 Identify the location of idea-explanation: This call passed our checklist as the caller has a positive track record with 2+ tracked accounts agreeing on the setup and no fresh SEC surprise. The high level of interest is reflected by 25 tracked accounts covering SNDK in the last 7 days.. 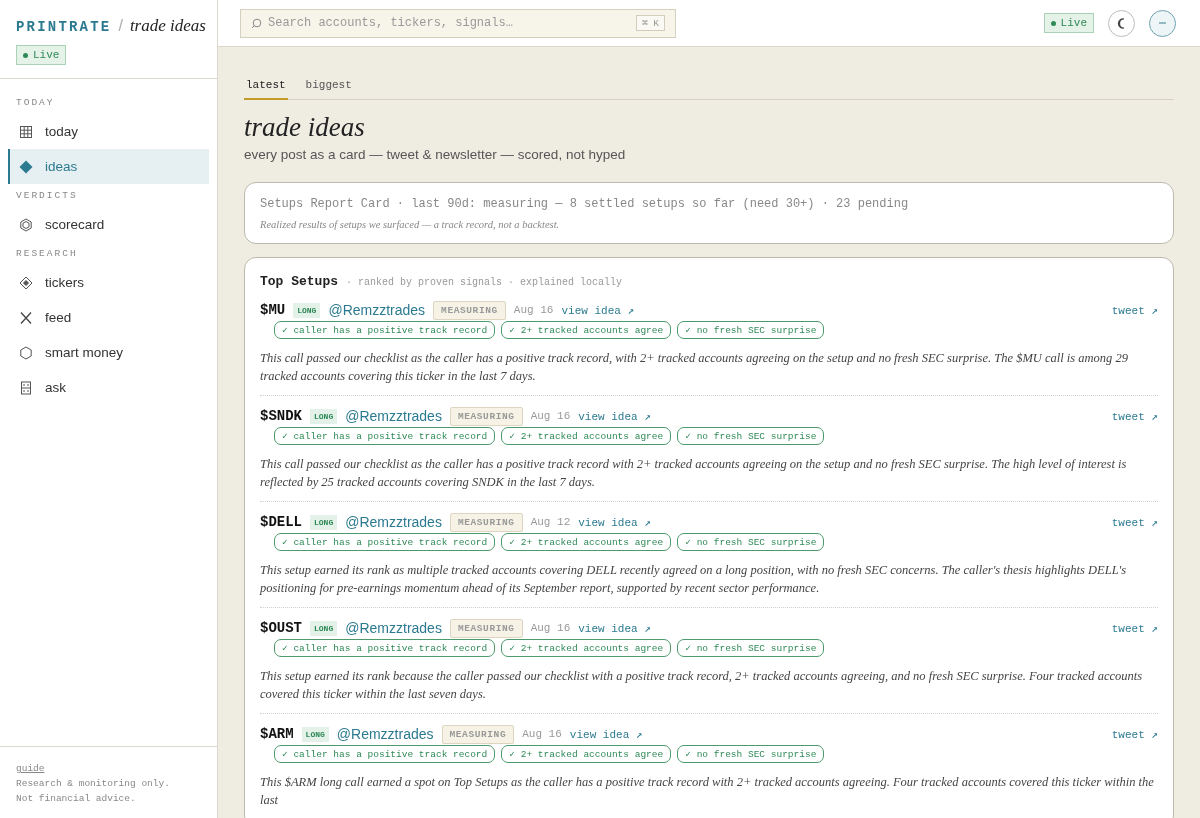
(694, 473).